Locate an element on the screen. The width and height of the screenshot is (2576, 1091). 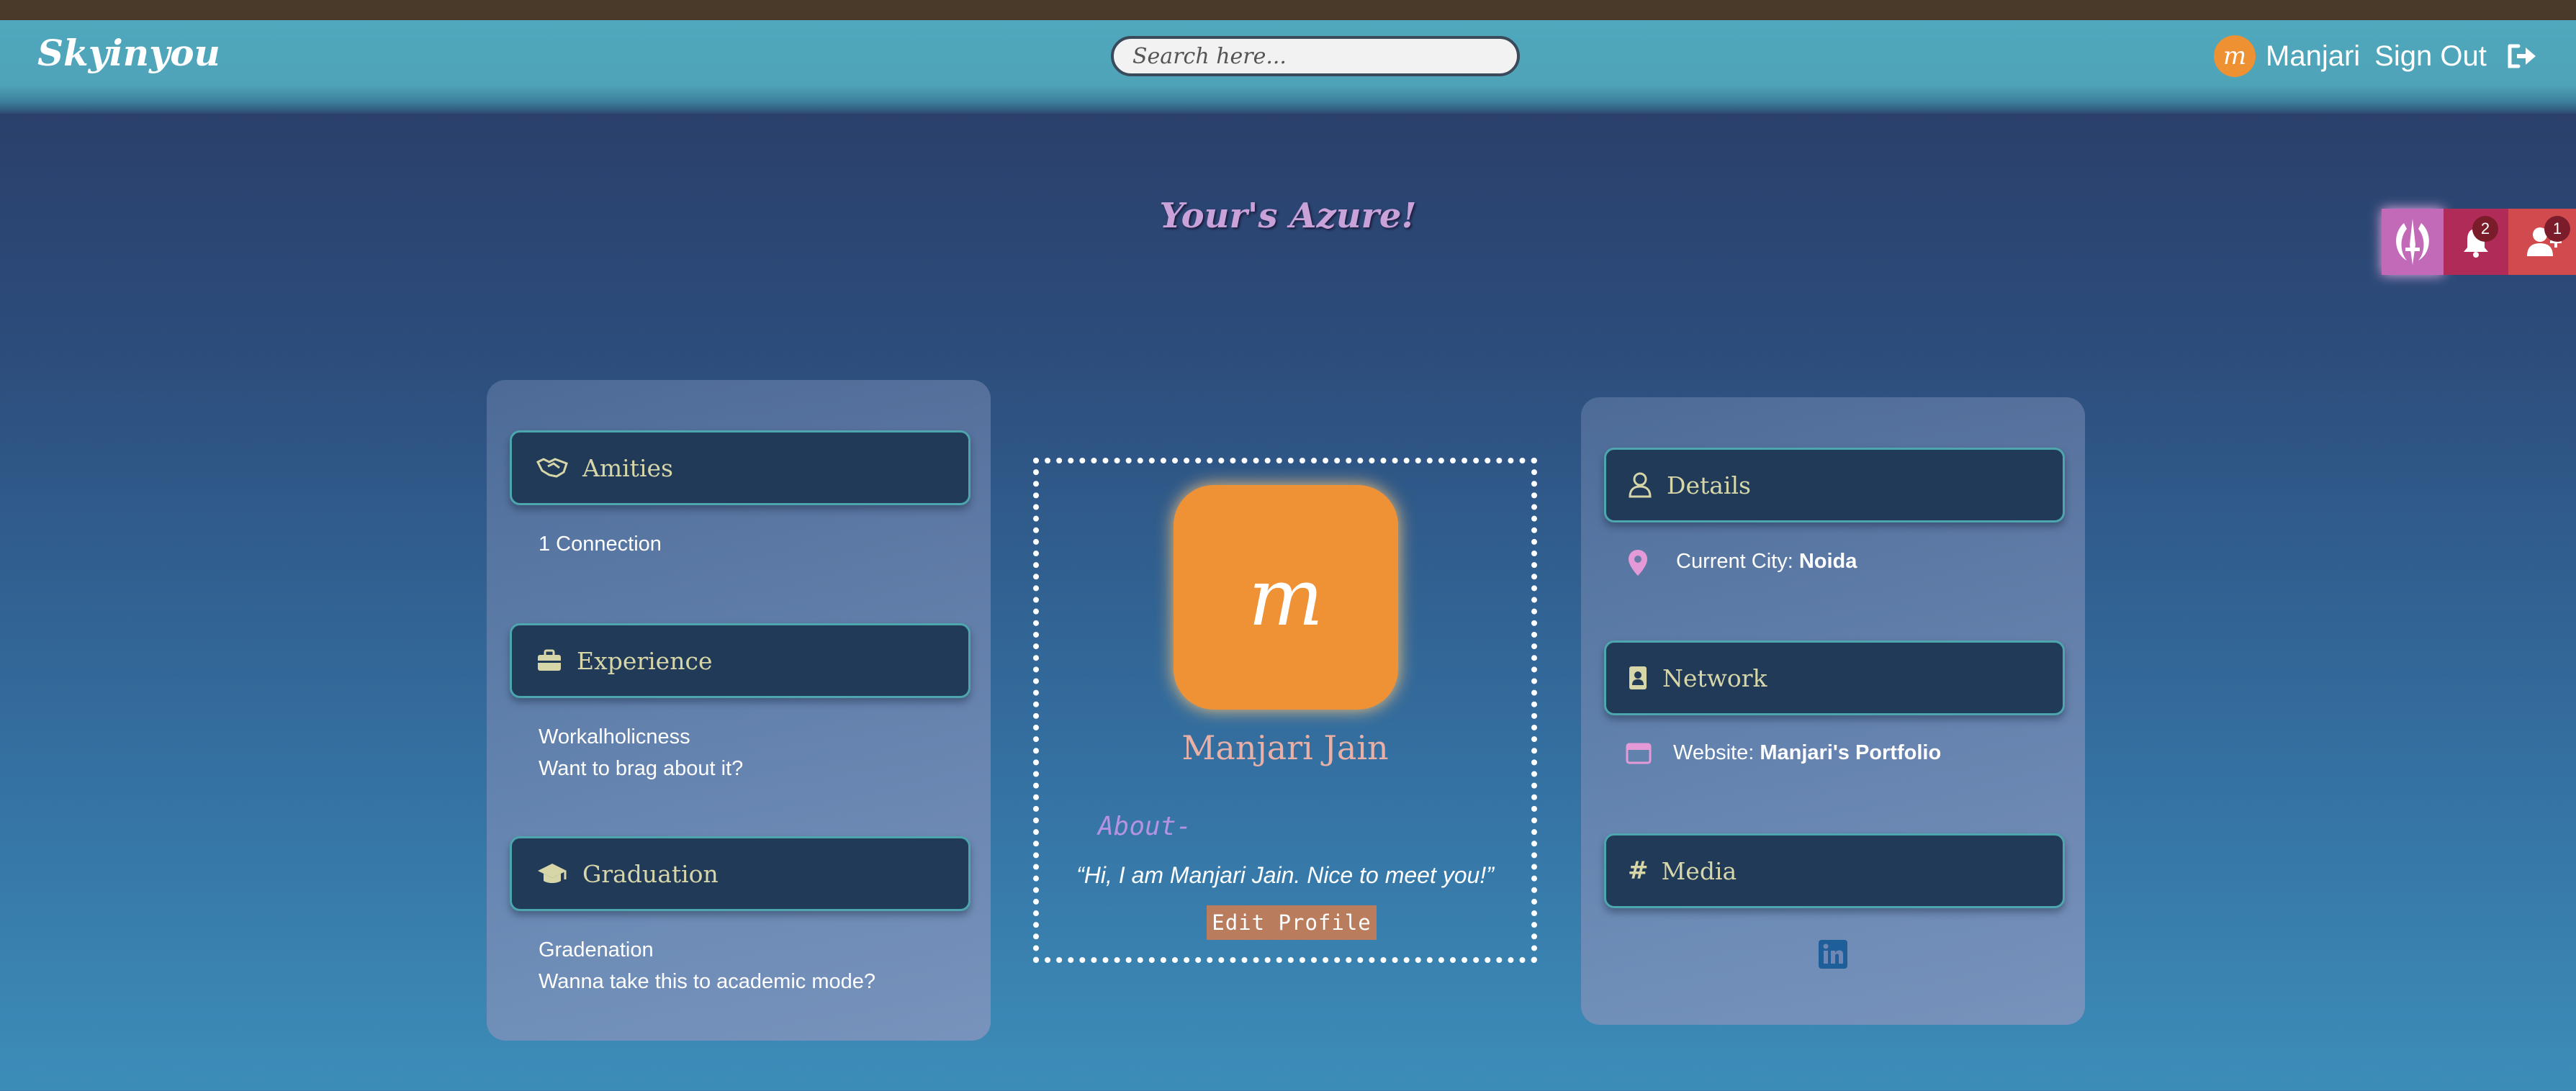
floating-tabs: 2 1 is located at coordinates (2479, 242).